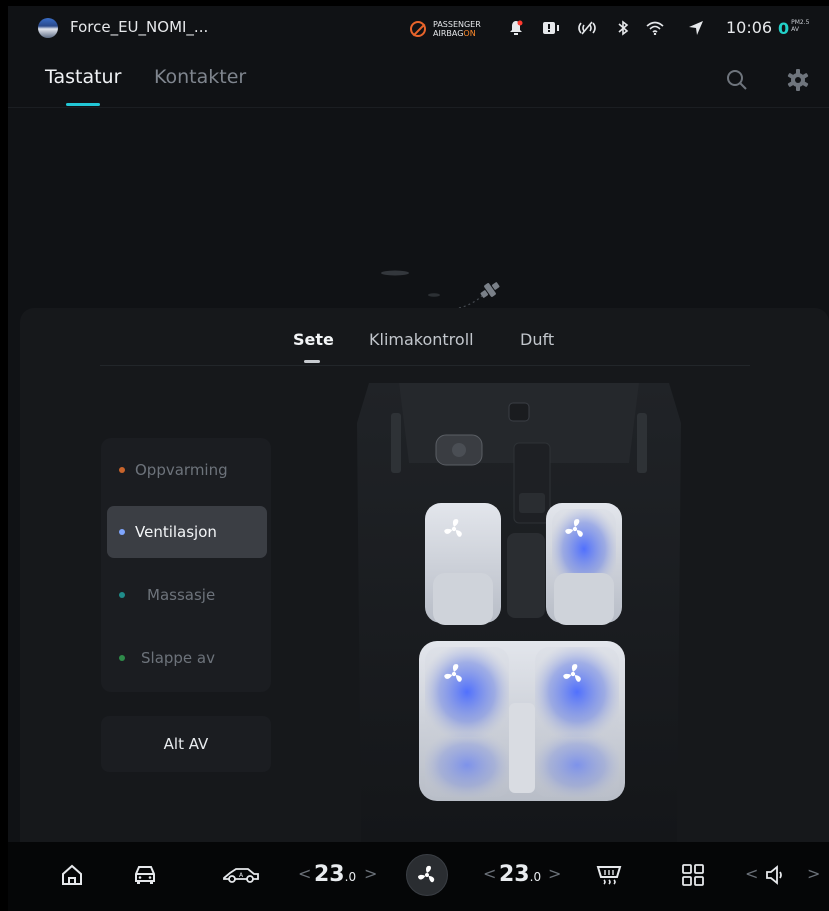 Image resolution: width=829 pixels, height=911 pixels. Describe the element at coordinates (655, 28) in the screenshot. I see `wifi-icon` at that location.